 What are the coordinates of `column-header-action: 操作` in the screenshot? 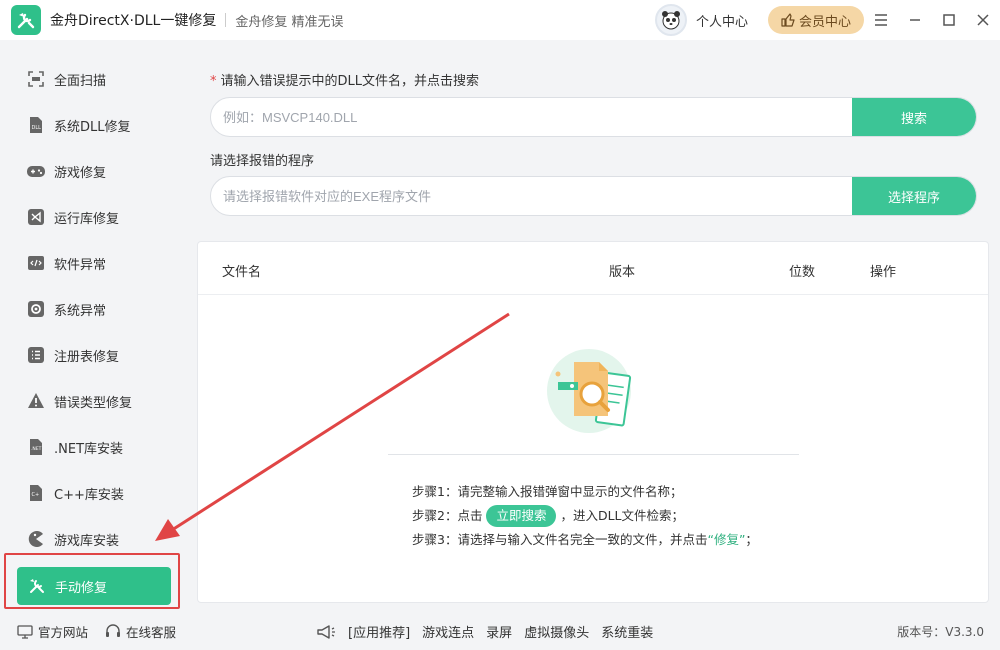 It's located at (883, 272).